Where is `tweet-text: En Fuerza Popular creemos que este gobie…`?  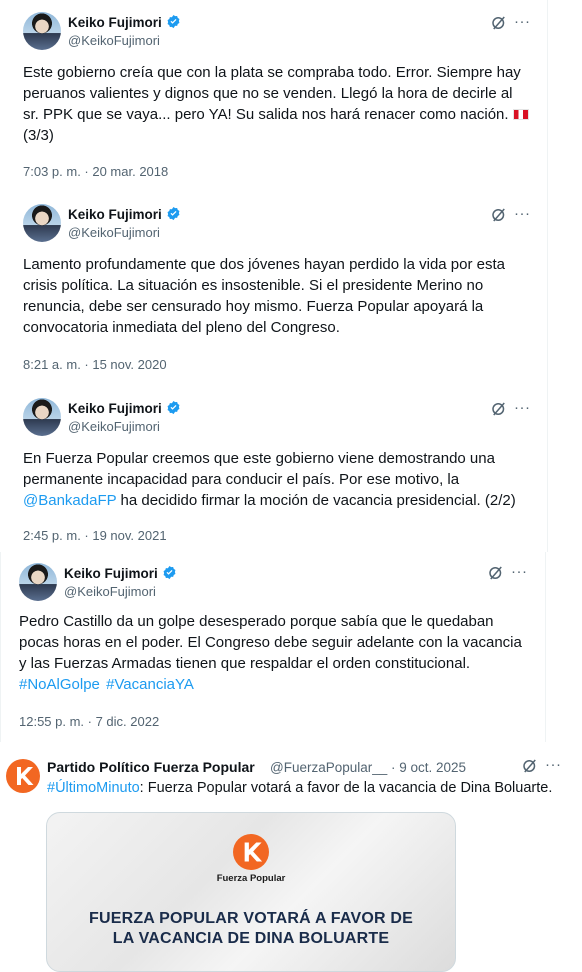
tweet-text: En Fuerza Popular creemos que este gobie… is located at coordinates (269, 479).